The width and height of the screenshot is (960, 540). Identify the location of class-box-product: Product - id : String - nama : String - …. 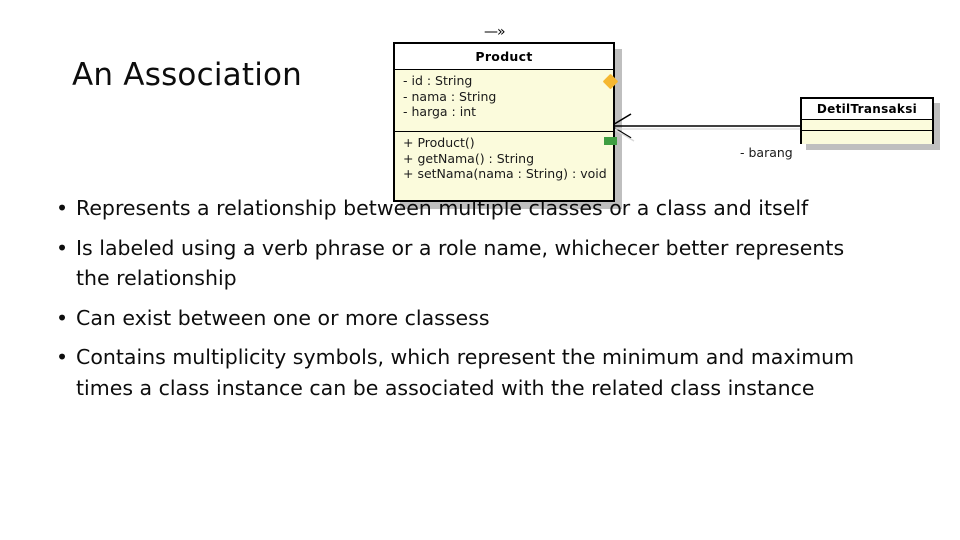
(504, 122).